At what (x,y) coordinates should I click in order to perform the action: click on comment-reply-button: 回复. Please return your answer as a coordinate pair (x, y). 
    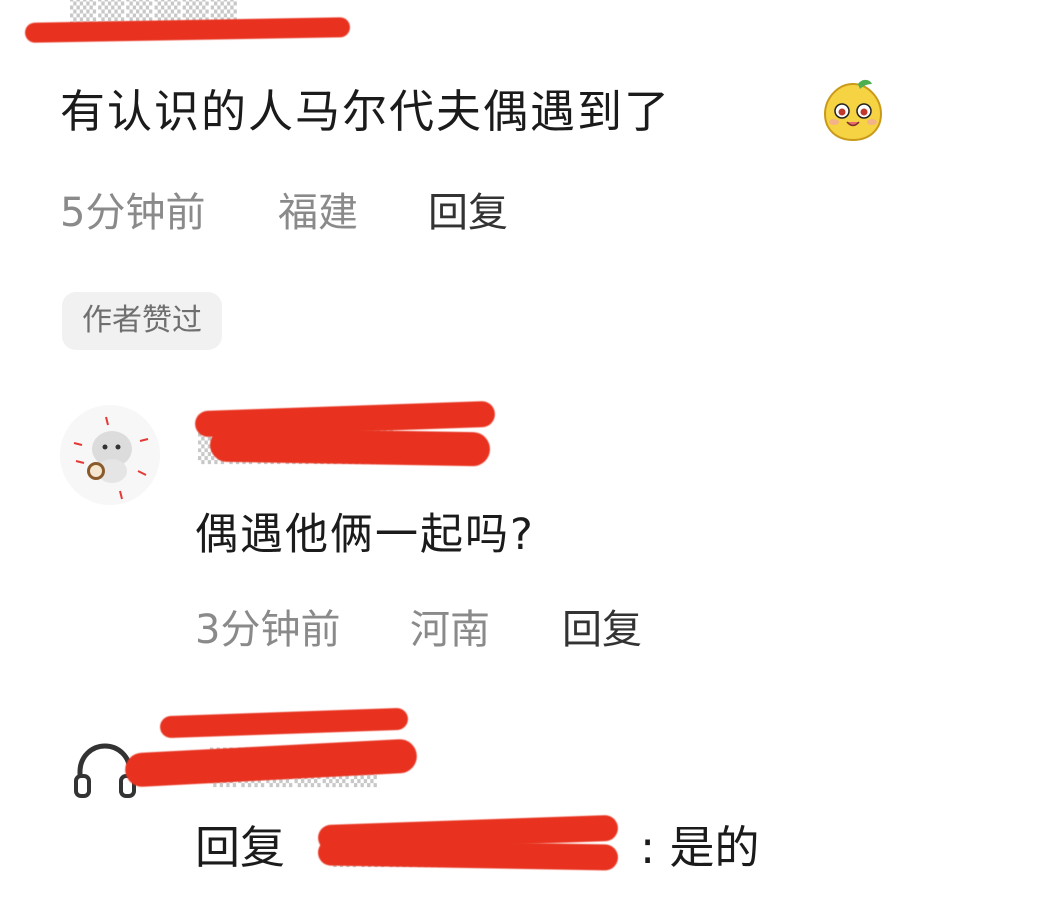
    Looking at the image, I should click on (468, 213).